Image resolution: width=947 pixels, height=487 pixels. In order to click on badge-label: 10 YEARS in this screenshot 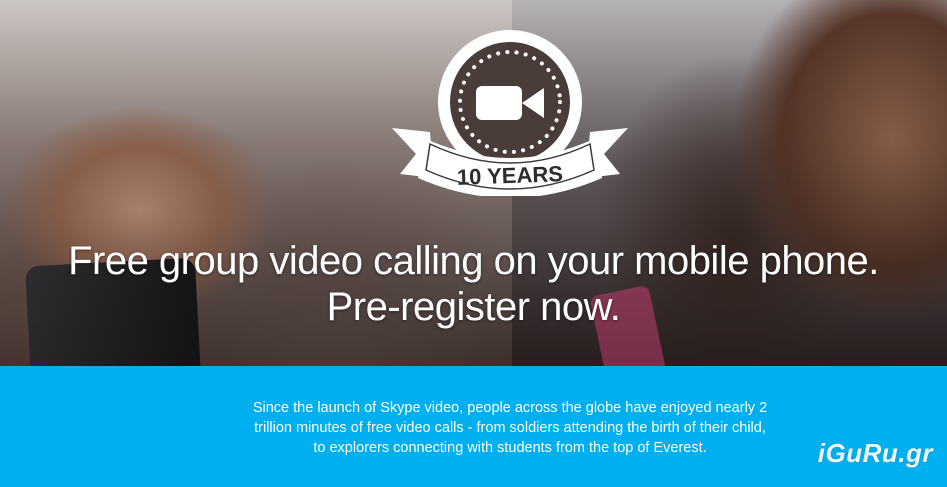, I will do `click(510, 175)`.